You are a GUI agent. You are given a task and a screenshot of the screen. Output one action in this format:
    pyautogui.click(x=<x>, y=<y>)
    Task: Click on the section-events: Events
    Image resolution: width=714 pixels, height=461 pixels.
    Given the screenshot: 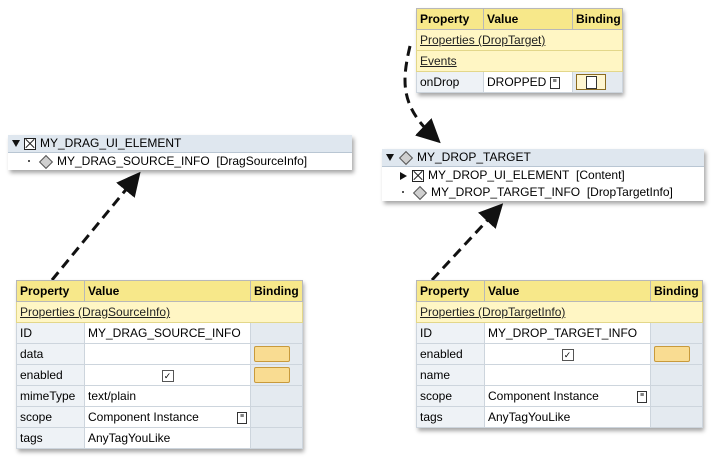 What is the action you would take?
    pyautogui.click(x=519, y=61)
    